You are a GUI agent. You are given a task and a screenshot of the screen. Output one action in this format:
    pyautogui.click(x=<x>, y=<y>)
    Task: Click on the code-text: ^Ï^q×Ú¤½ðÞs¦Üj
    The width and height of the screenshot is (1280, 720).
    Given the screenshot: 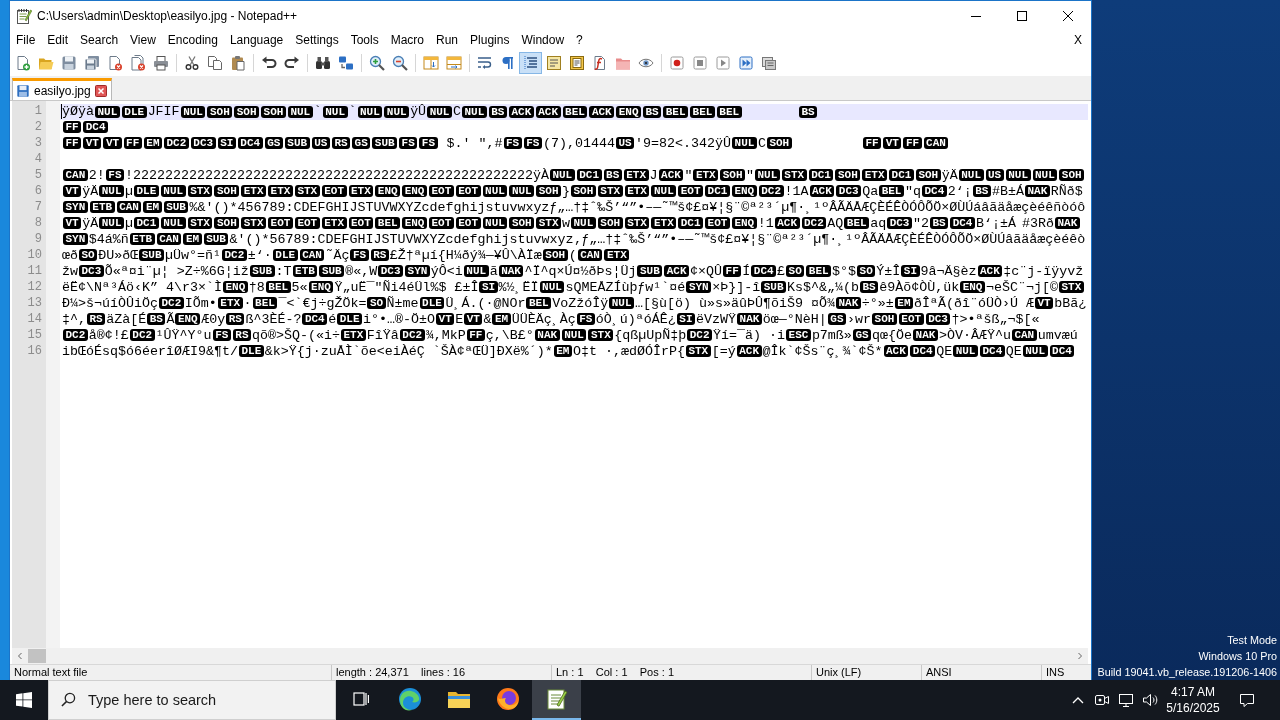 What is the action you would take?
    pyautogui.click(x=580, y=271)
    